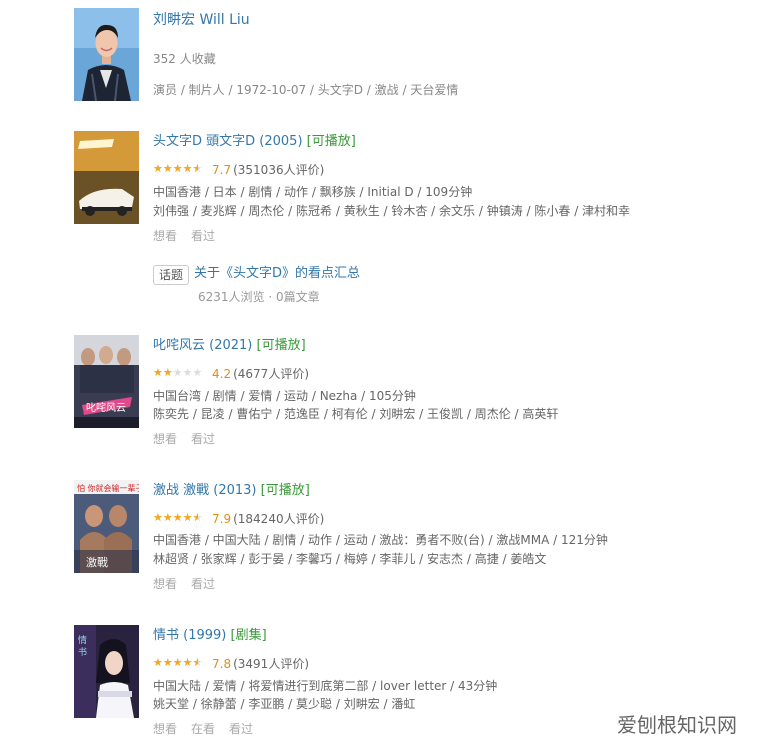 This screenshot has width=759, height=746. I want to click on movie-title-initial-d: 头文字D 頭文字D (2005) [可播放], so click(254, 142).